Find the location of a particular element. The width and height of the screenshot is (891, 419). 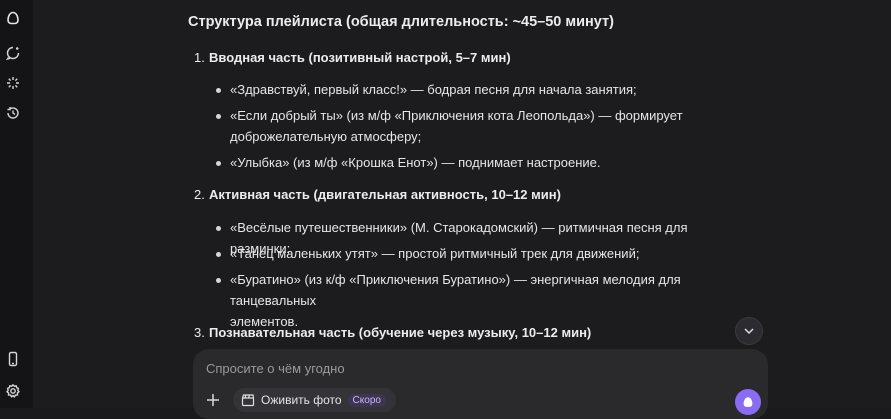

message-input: Спросите о чём угодно is located at coordinates (275, 368).